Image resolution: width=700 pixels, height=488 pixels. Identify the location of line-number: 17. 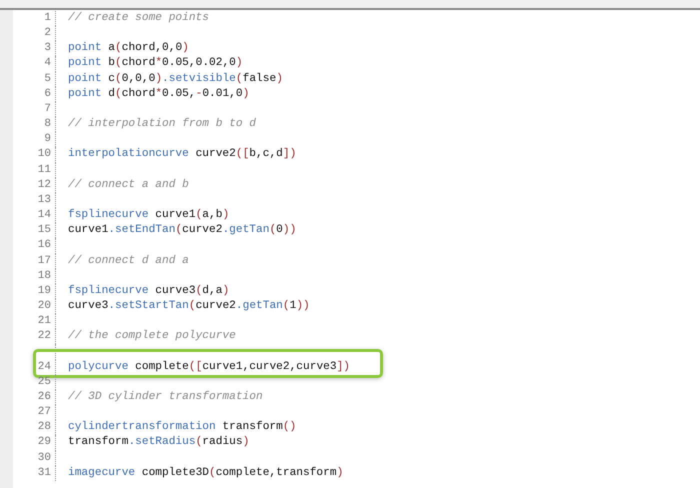
(34, 261).